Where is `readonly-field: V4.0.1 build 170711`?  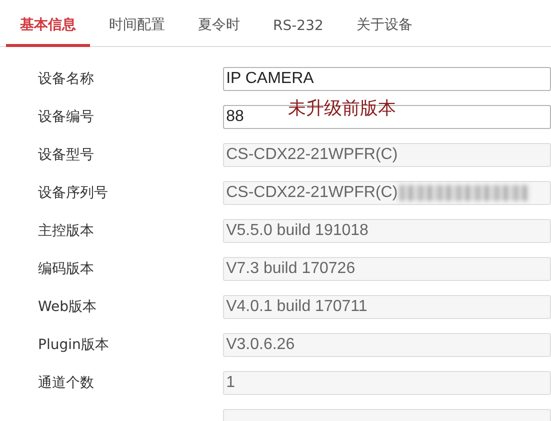
readonly-field: V4.0.1 build 170711 is located at coordinates (387, 307).